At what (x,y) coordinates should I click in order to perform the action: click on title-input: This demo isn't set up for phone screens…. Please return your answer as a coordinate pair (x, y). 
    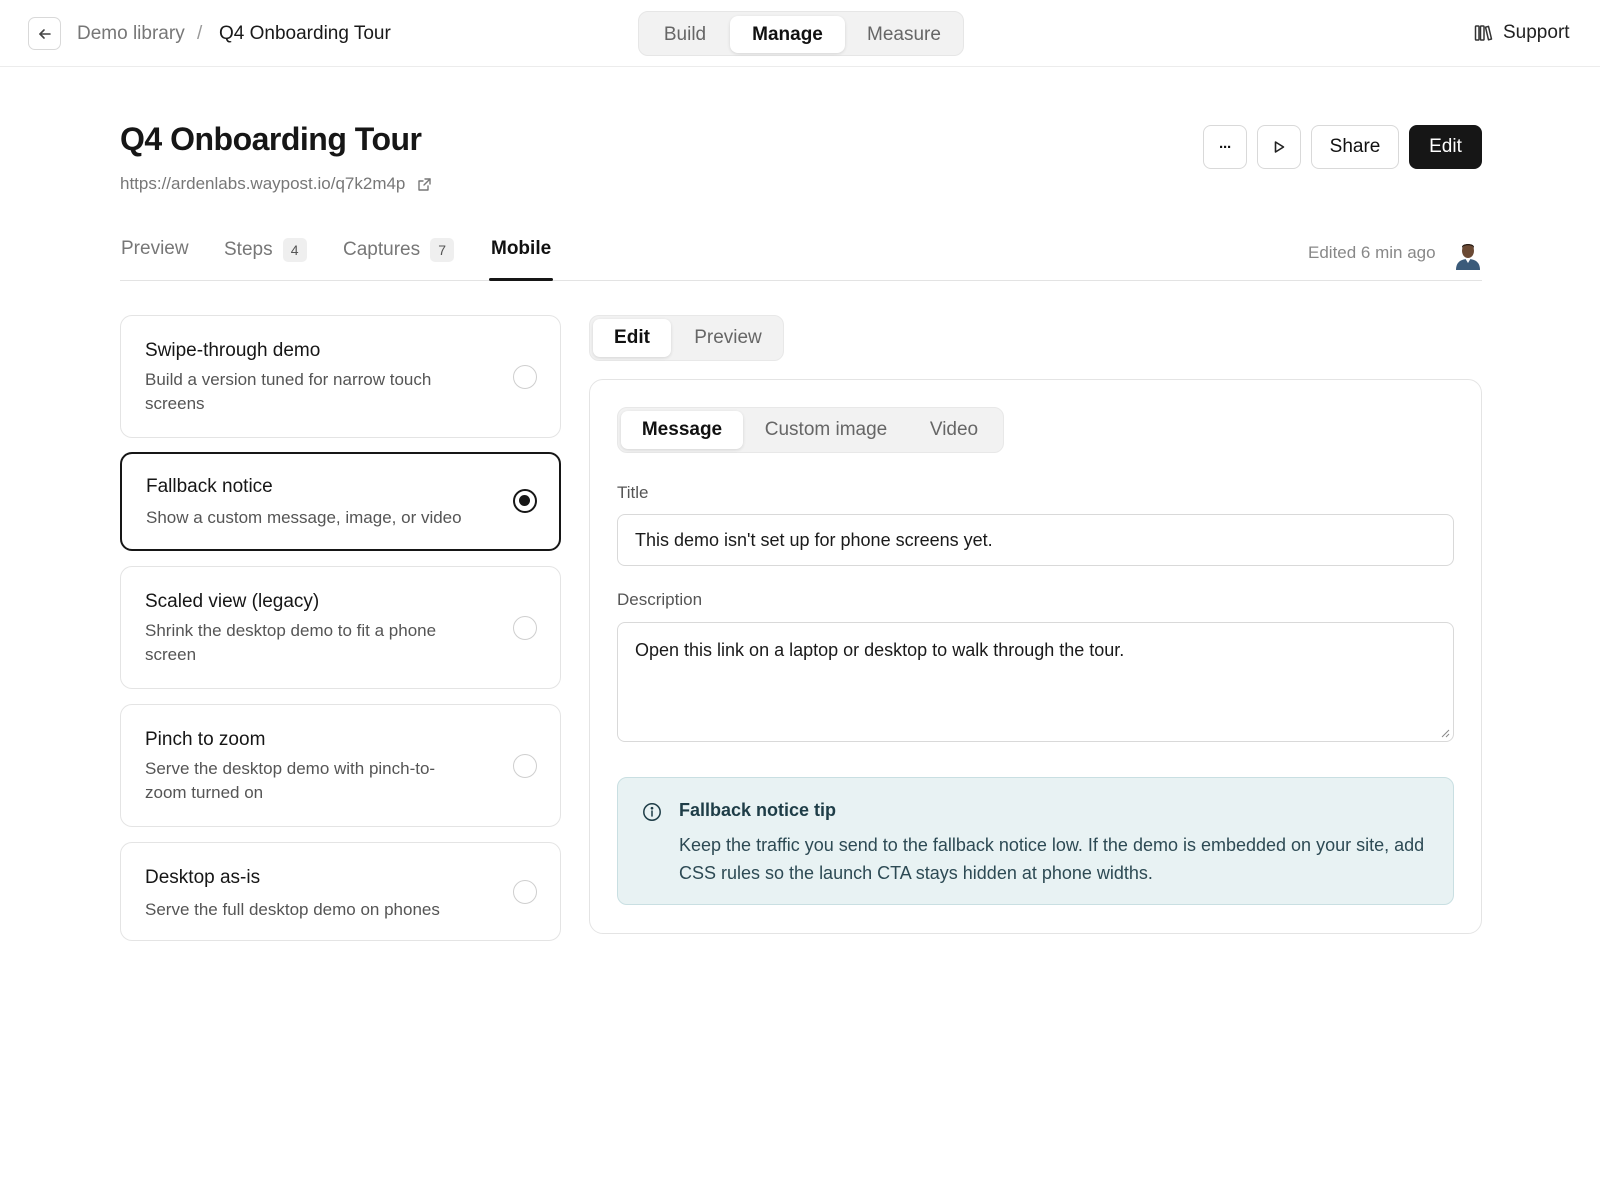
    Looking at the image, I should click on (1035, 540).